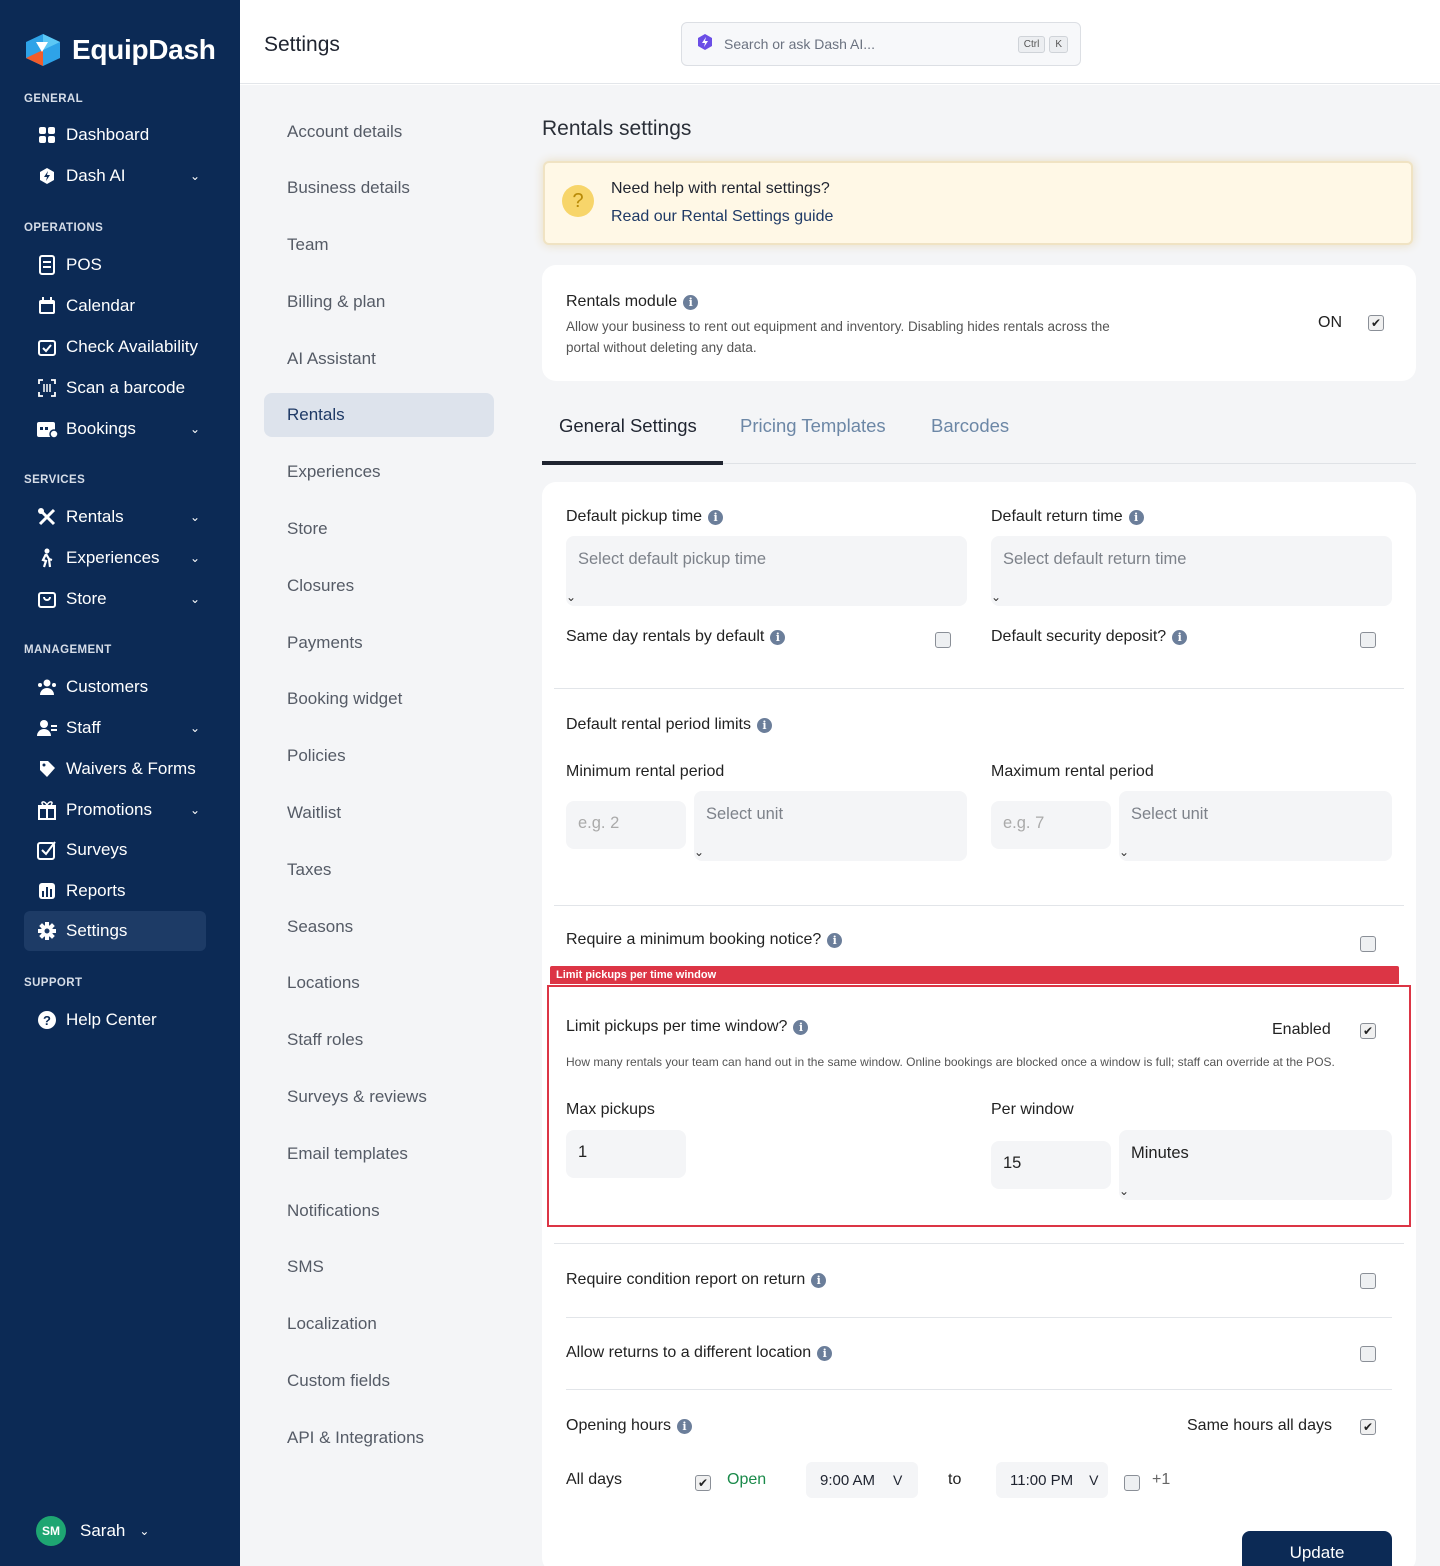  Describe the element at coordinates (115, 850) in the screenshot. I see `sidebar-item-surveys: Surveys` at that location.